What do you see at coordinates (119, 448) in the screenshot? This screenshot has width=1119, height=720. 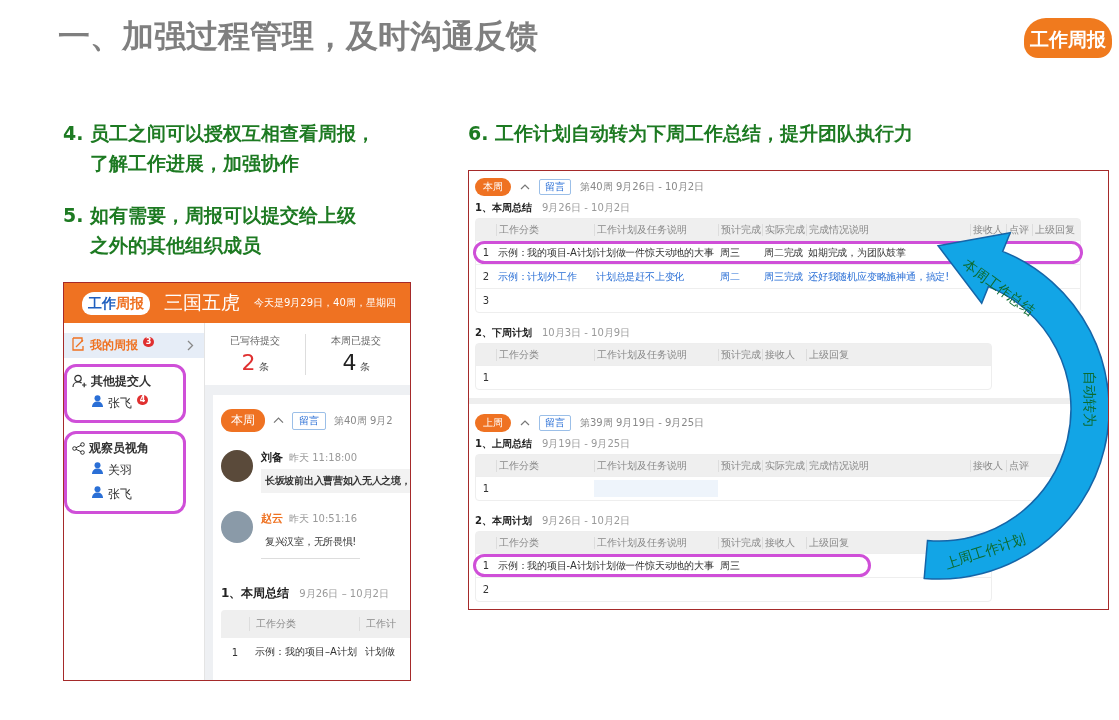 I see `group-label: 观察员视角` at bounding box center [119, 448].